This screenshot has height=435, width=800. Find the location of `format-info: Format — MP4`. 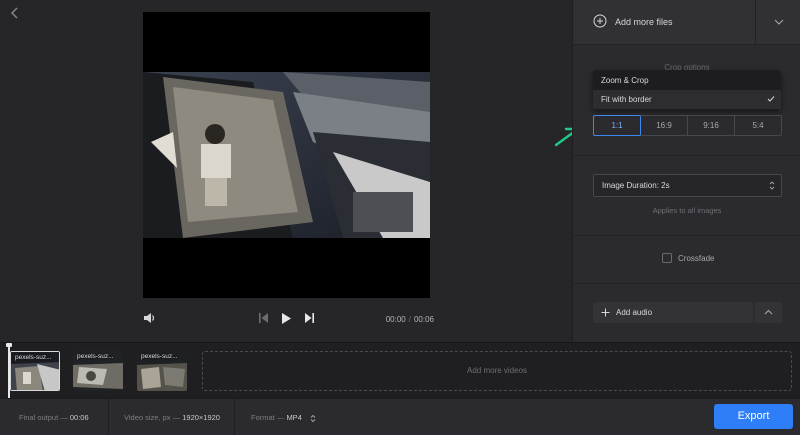

format-info: Format — MP4 is located at coordinates (283, 418).